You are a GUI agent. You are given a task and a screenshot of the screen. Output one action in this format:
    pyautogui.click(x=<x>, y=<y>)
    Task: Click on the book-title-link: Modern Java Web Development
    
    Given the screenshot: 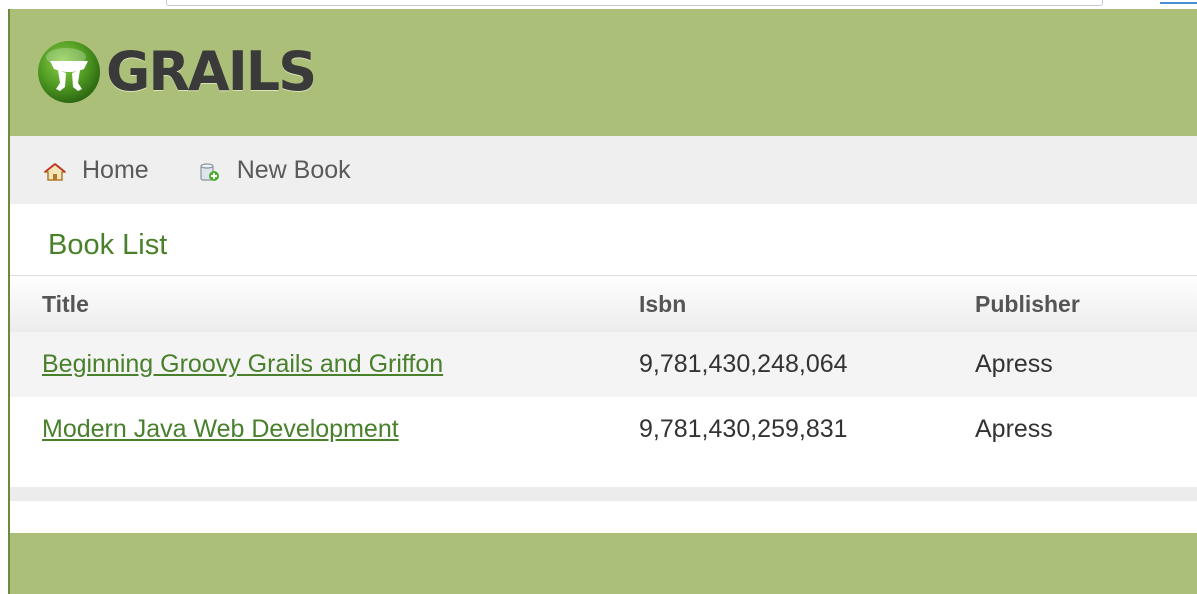 What is the action you would take?
    pyautogui.click(x=220, y=429)
    